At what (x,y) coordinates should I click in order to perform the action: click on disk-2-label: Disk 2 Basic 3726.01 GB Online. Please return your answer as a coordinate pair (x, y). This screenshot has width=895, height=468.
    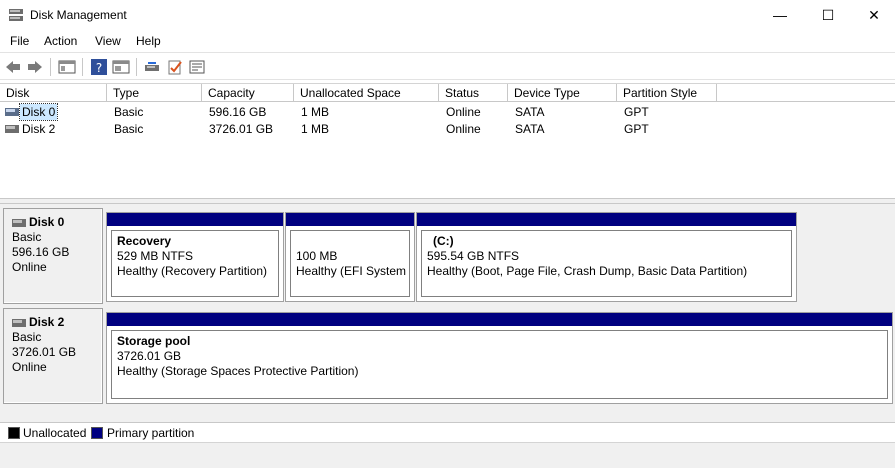
    Looking at the image, I should click on (53, 356).